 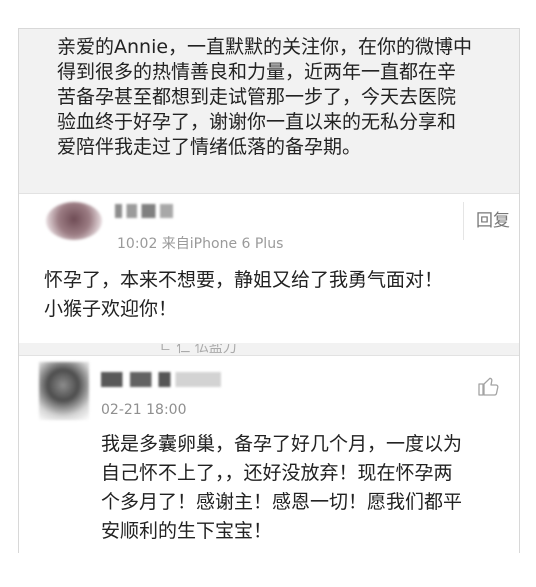 I want to click on comment-text-line: 个多月了！感谢主！感恩一切！愿我们都平, so click(x=282, y=502).